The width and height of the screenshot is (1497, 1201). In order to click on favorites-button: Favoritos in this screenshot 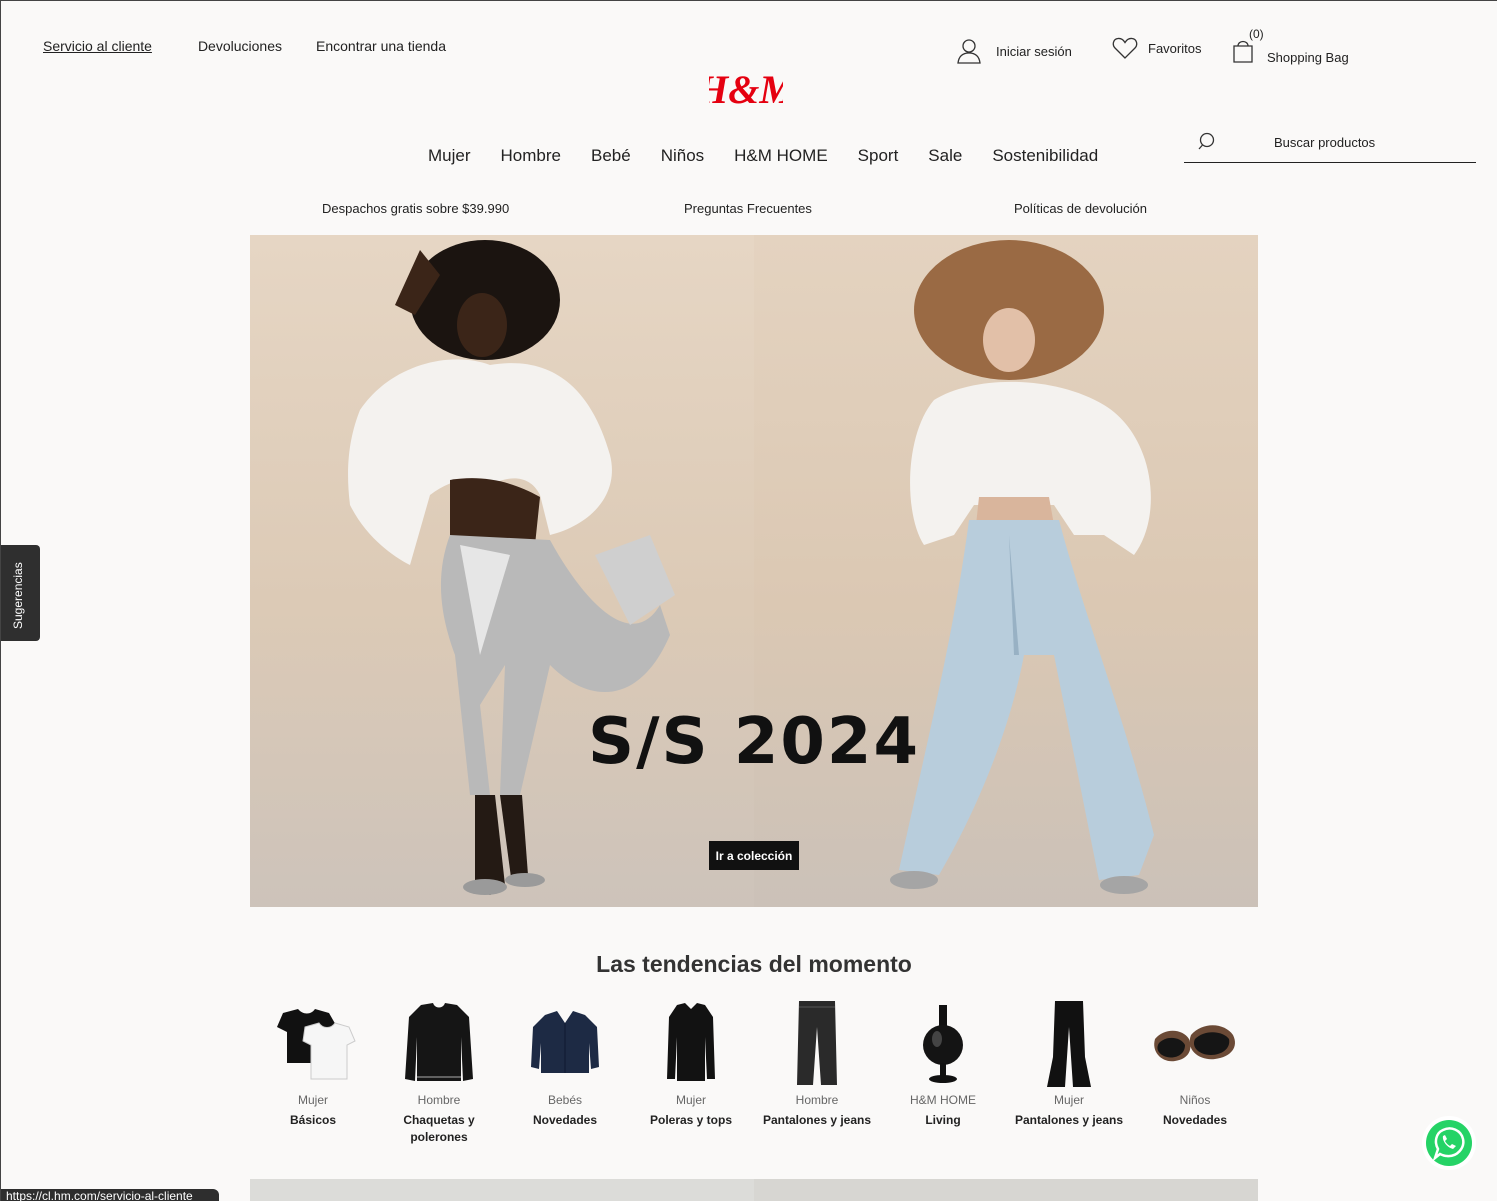, I will do `click(1156, 48)`.